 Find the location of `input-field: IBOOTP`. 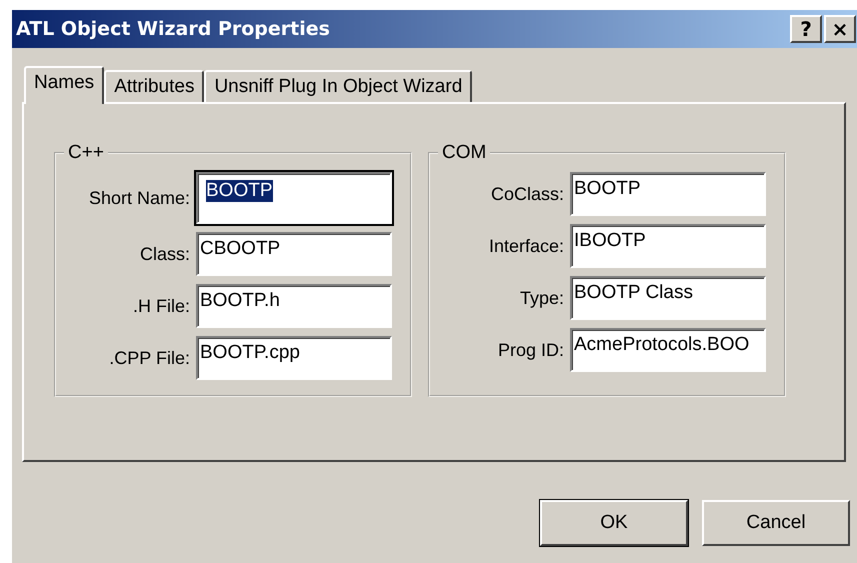

input-field: IBOOTP is located at coordinates (668, 246).